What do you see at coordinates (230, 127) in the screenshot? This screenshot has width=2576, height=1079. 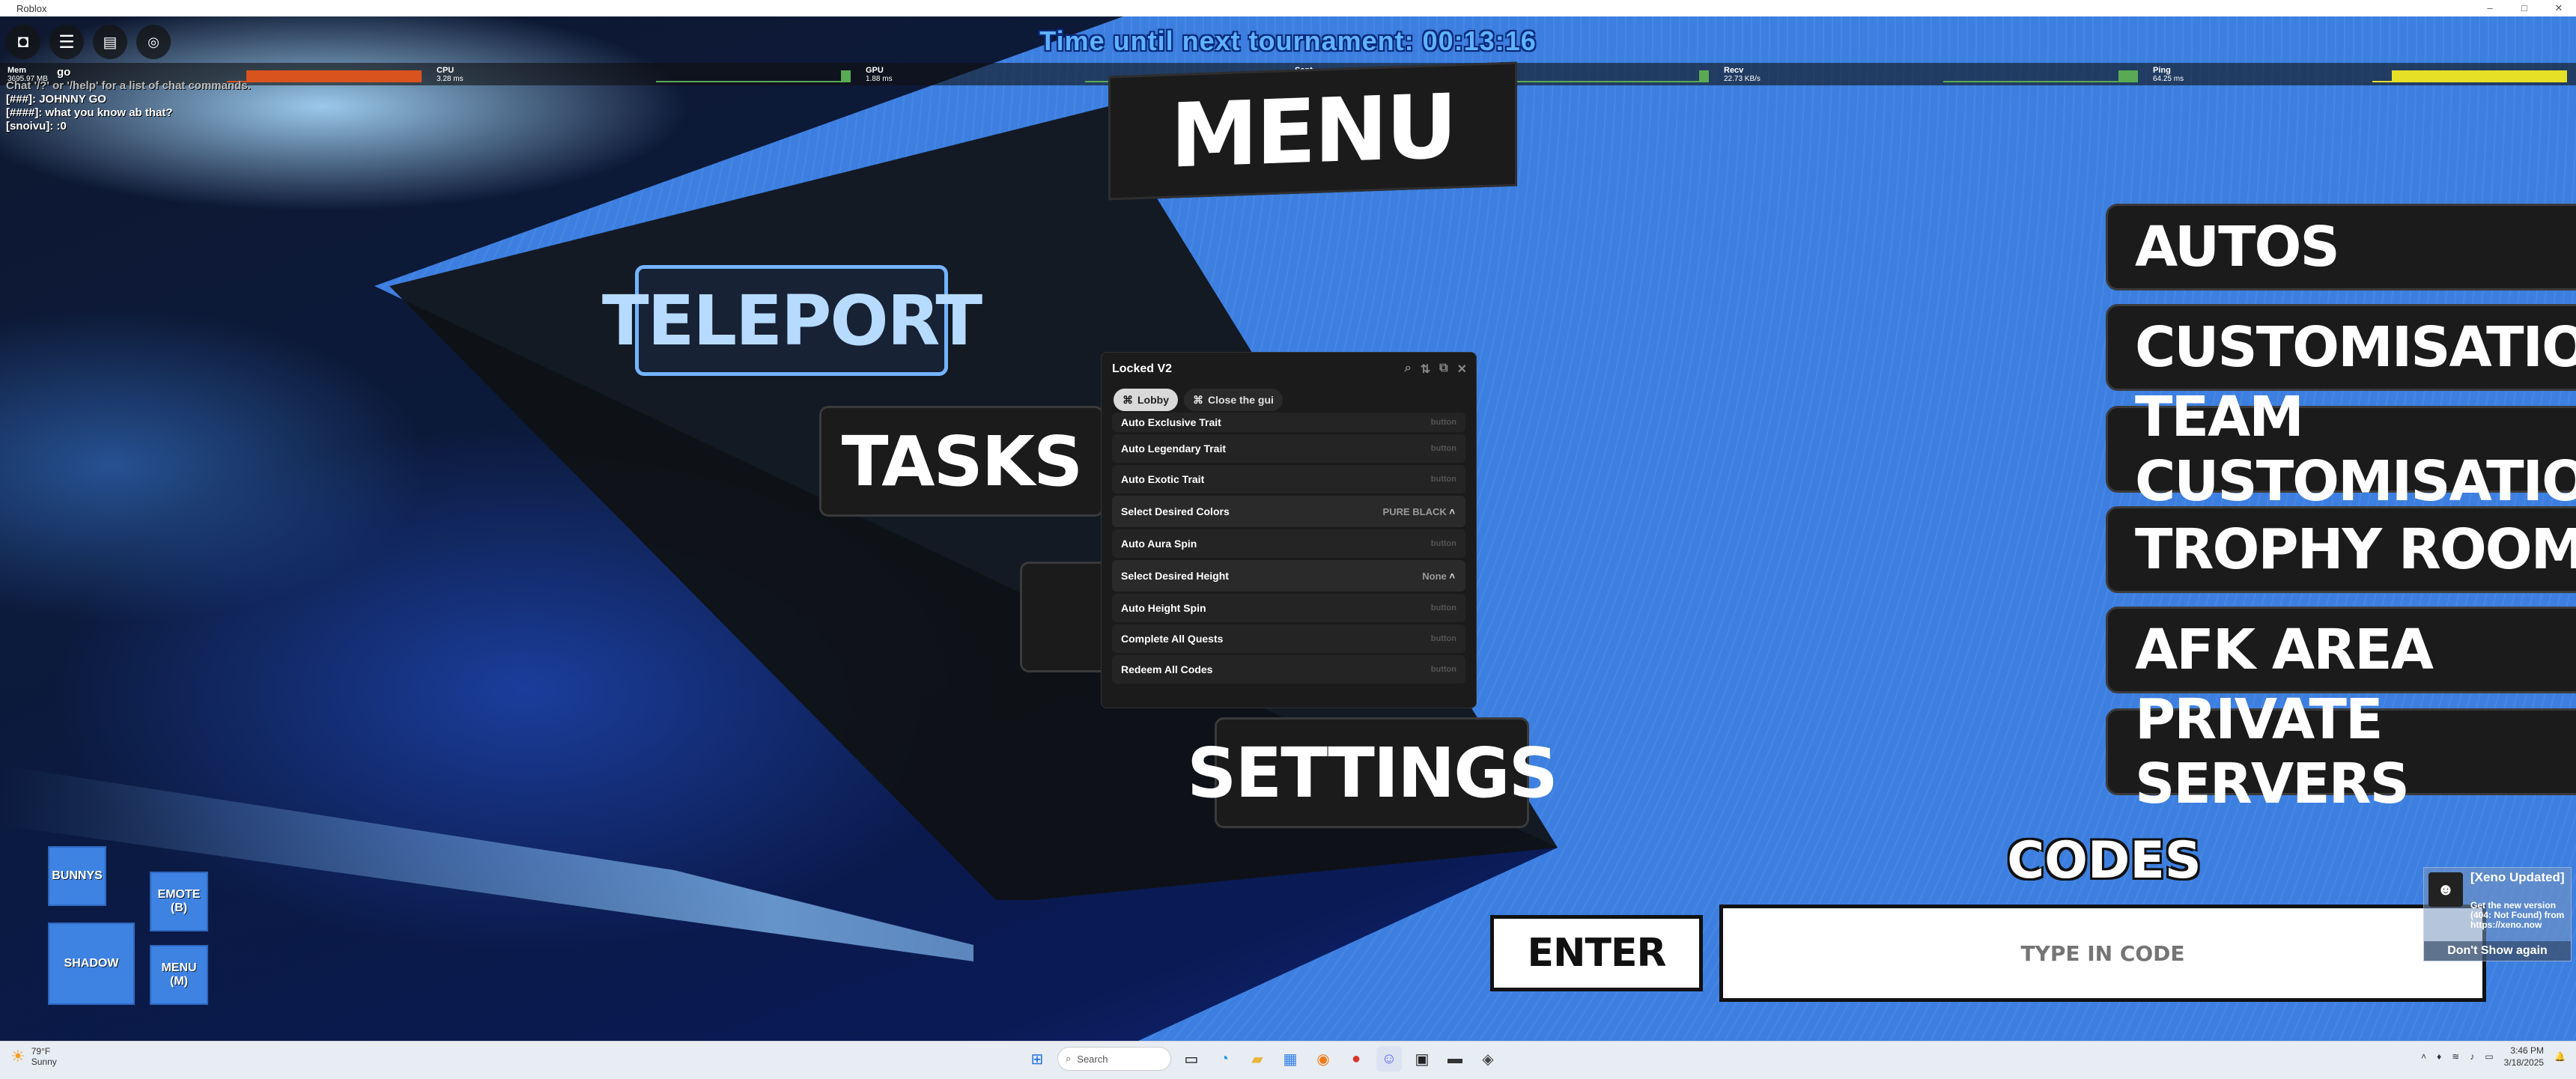 I see `chat-message: [snoivu]: :0` at bounding box center [230, 127].